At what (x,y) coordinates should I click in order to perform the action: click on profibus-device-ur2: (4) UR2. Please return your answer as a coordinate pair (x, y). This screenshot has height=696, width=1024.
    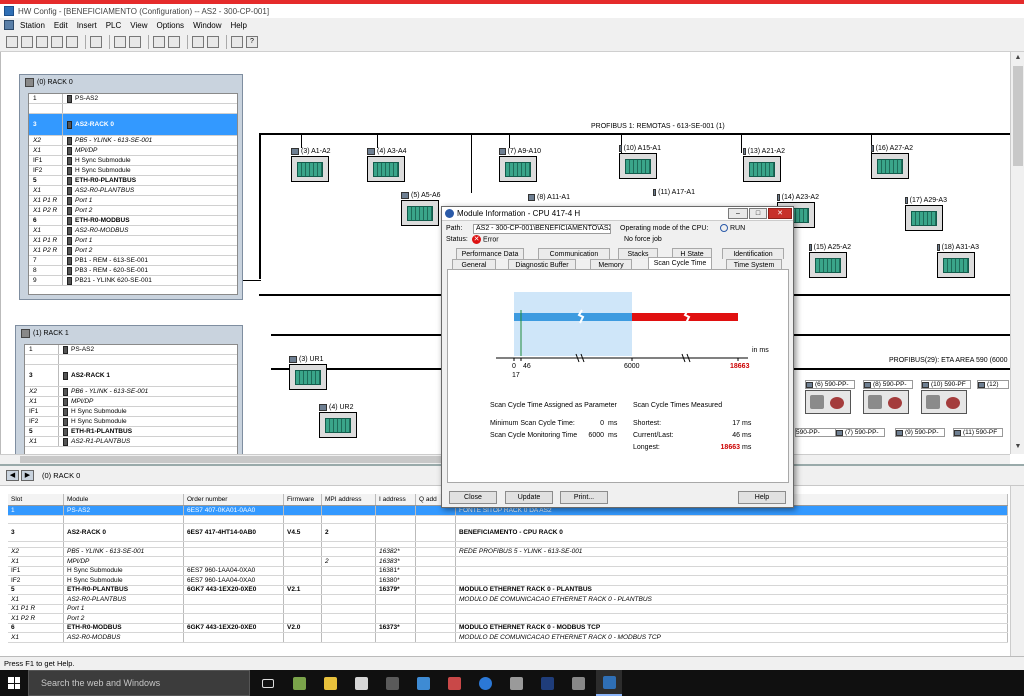
    Looking at the image, I should click on (340, 424).